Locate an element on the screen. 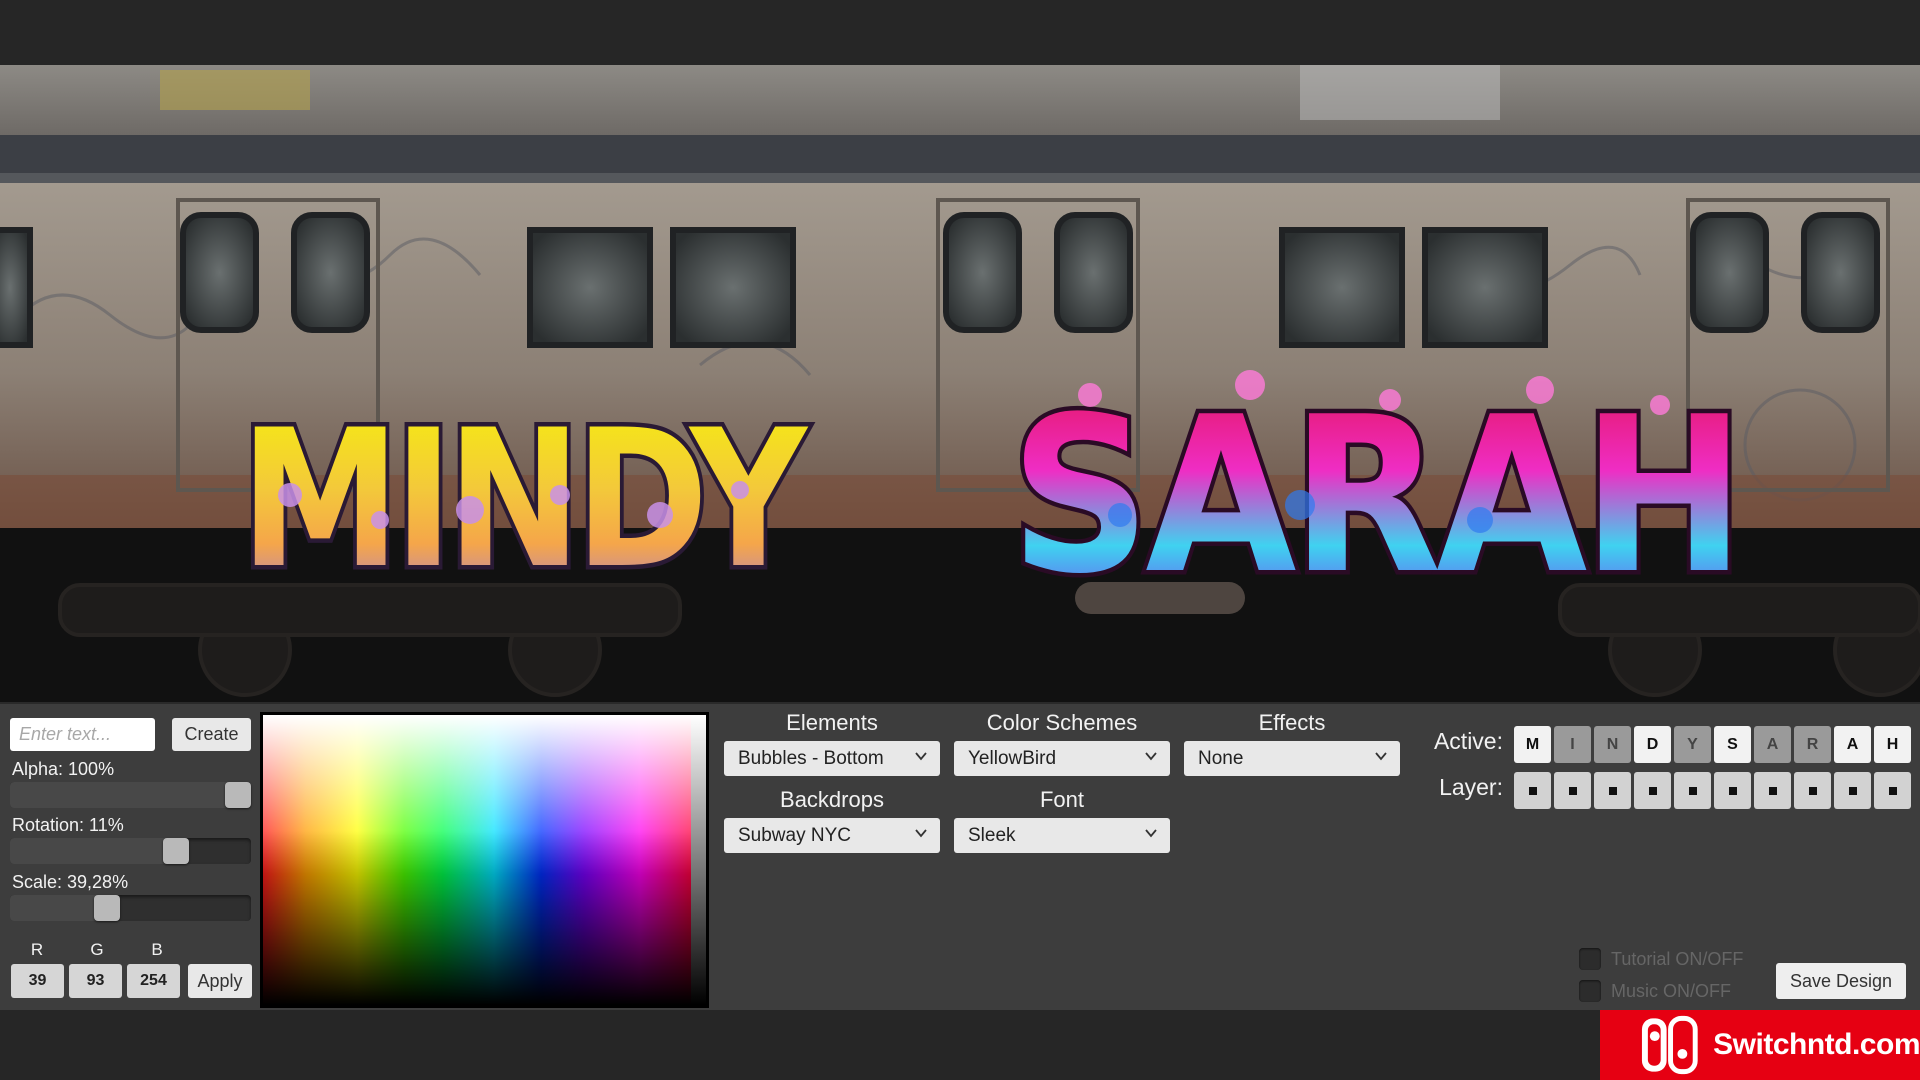 This screenshot has height=1080, width=1920. active-letter-y-button: Y is located at coordinates (1692, 744).